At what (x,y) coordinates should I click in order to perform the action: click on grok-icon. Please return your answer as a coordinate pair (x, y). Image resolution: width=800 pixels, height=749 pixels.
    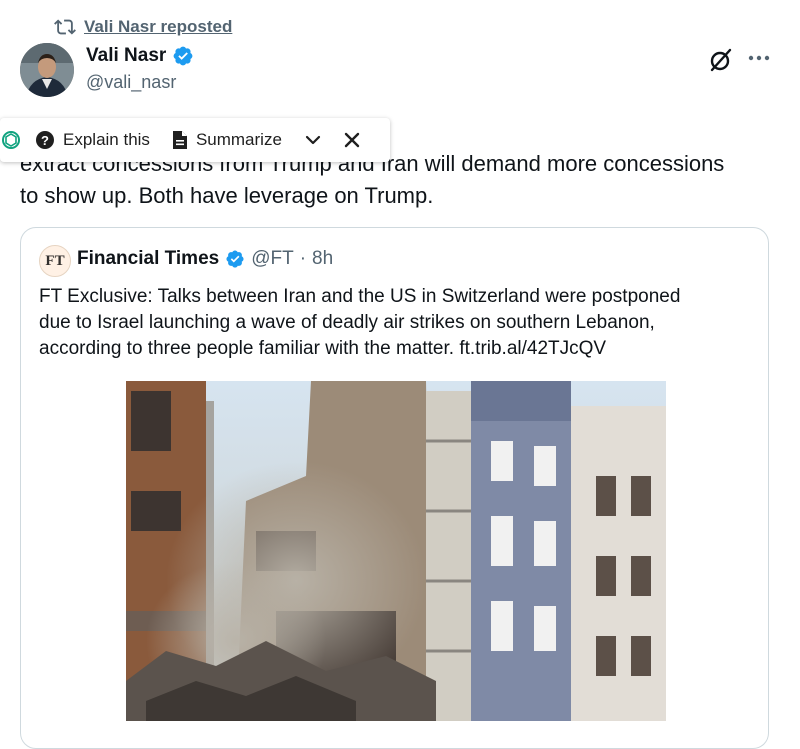
    Looking at the image, I should click on (721, 60).